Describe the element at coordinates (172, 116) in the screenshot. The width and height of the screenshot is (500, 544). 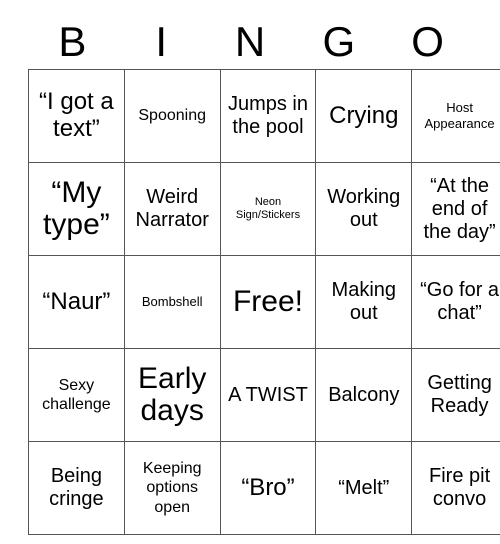
I see `bingo-cell: Spooning` at that location.